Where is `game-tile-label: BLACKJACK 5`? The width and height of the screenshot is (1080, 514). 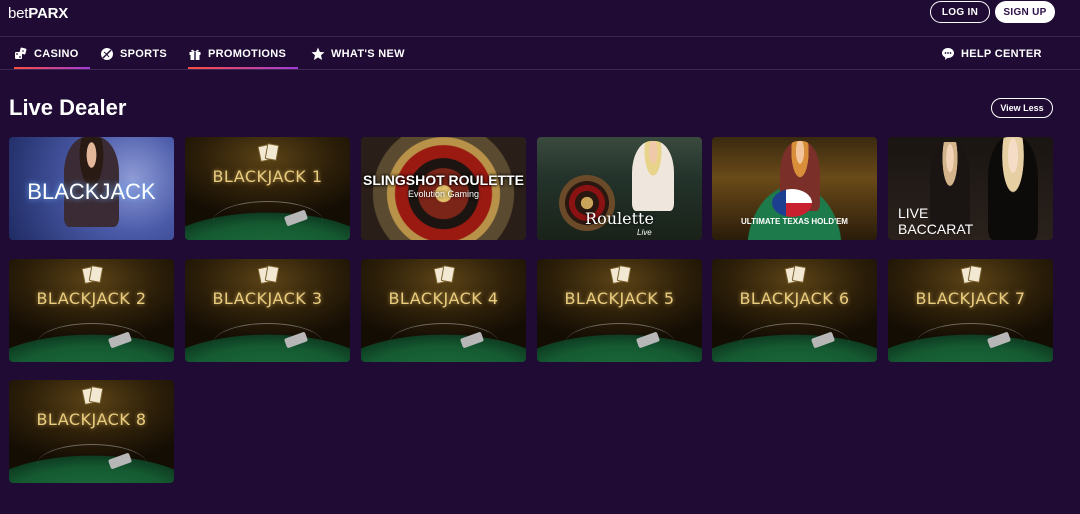
game-tile-label: BLACKJACK 5 is located at coordinates (619, 298).